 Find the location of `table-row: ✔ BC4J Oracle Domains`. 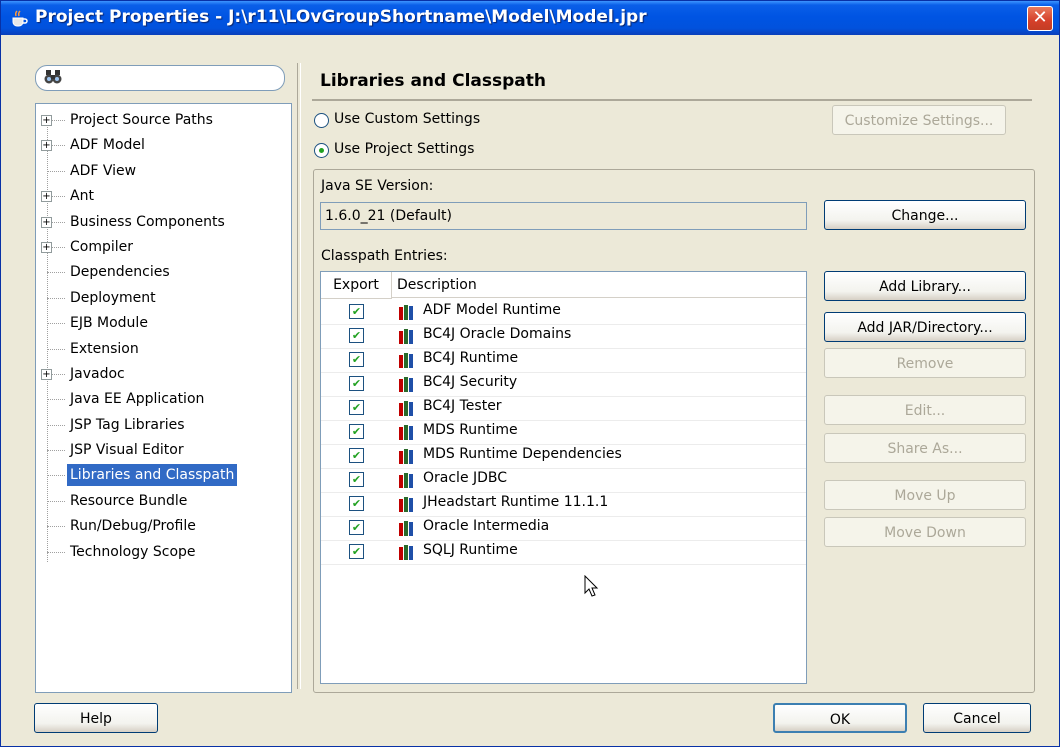

table-row: ✔ BC4J Oracle Domains is located at coordinates (563, 336).